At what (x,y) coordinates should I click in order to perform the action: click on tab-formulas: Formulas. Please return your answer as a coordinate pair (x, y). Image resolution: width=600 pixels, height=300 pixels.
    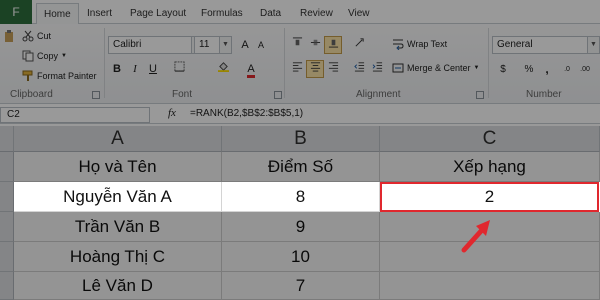
    Looking at the image, I should click on (222, 12).